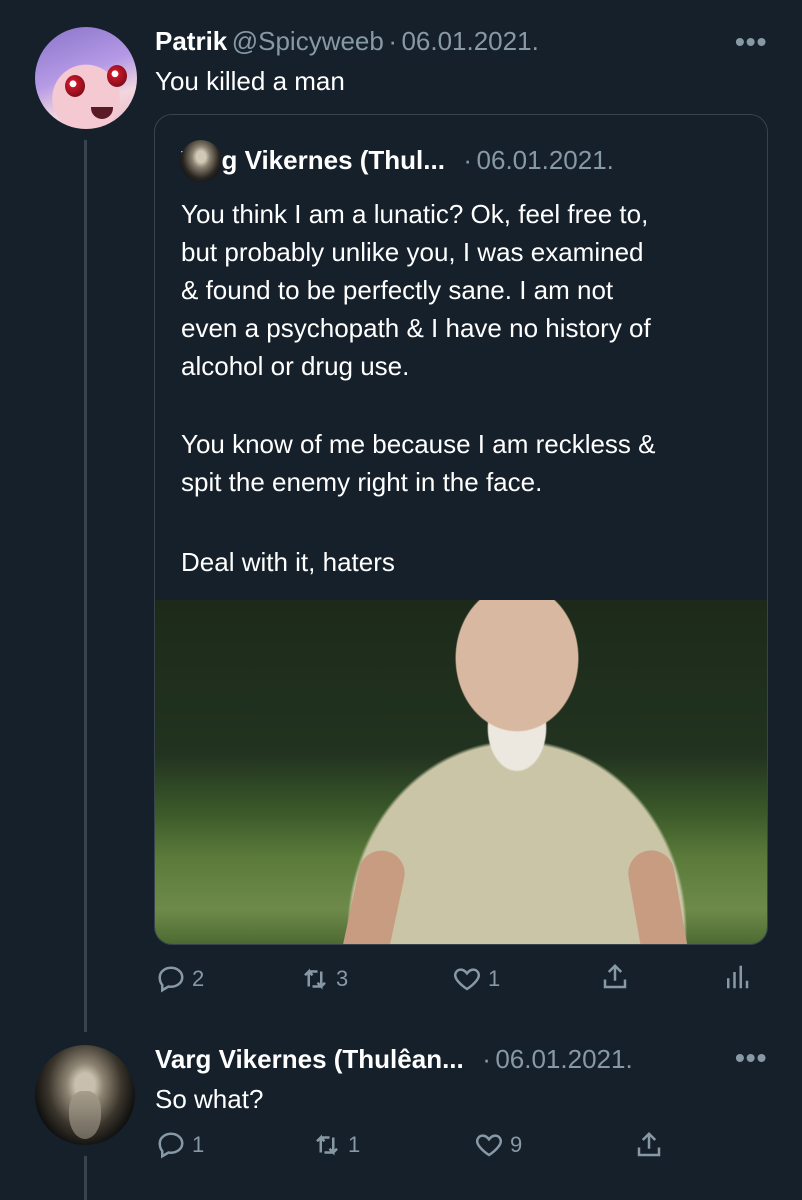  Describe the element at coordinates (354, 1144) in the screenshot. I see `retweet-count: 1` at that location.